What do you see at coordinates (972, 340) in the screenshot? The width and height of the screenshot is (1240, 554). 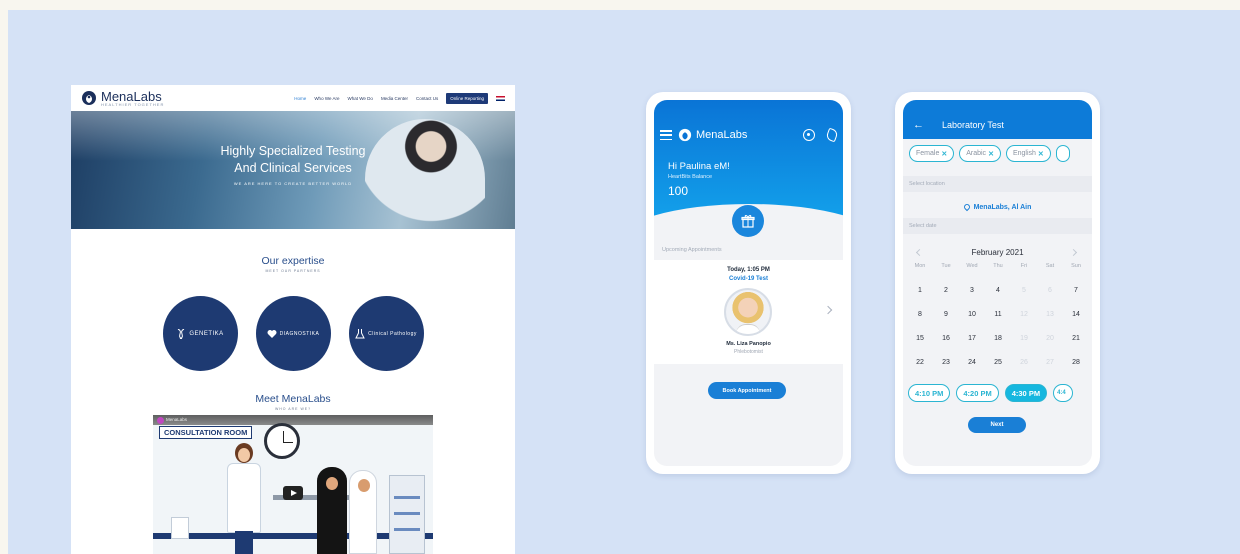 I see `calendar-day: 17` at bounding box center [972, 340].